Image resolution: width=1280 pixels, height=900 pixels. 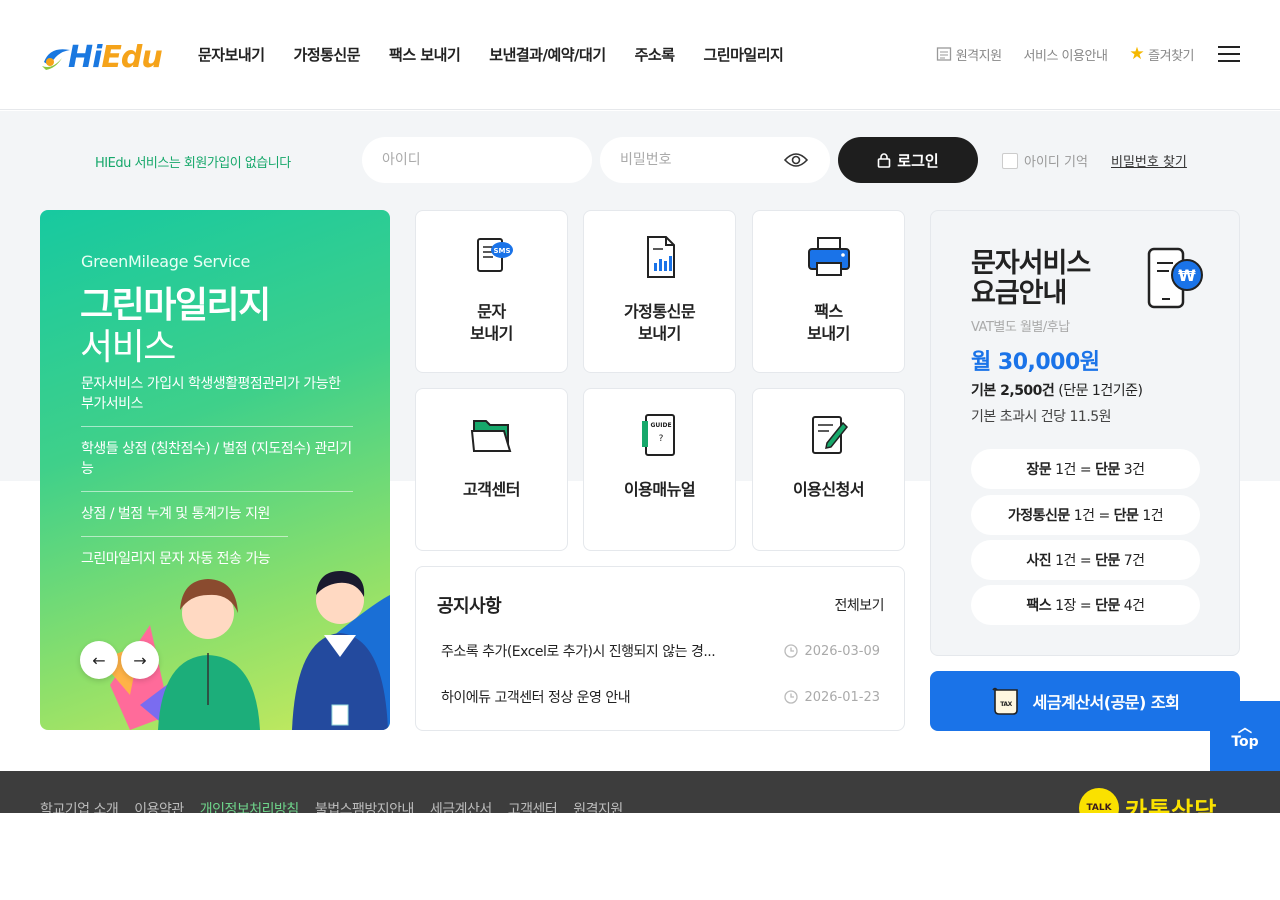 I want to click on login-button-label: 로그인, so click(x=918, y=160).